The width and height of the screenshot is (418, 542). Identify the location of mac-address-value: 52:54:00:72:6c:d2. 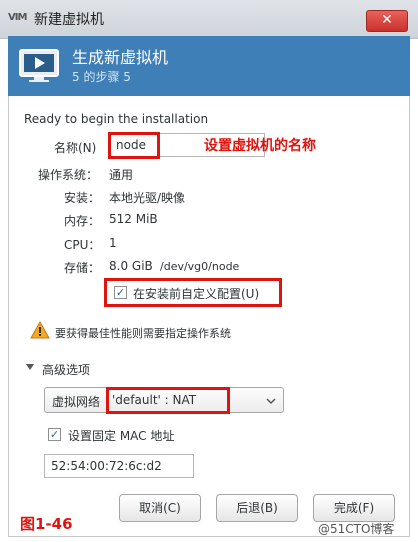
(106, 466).